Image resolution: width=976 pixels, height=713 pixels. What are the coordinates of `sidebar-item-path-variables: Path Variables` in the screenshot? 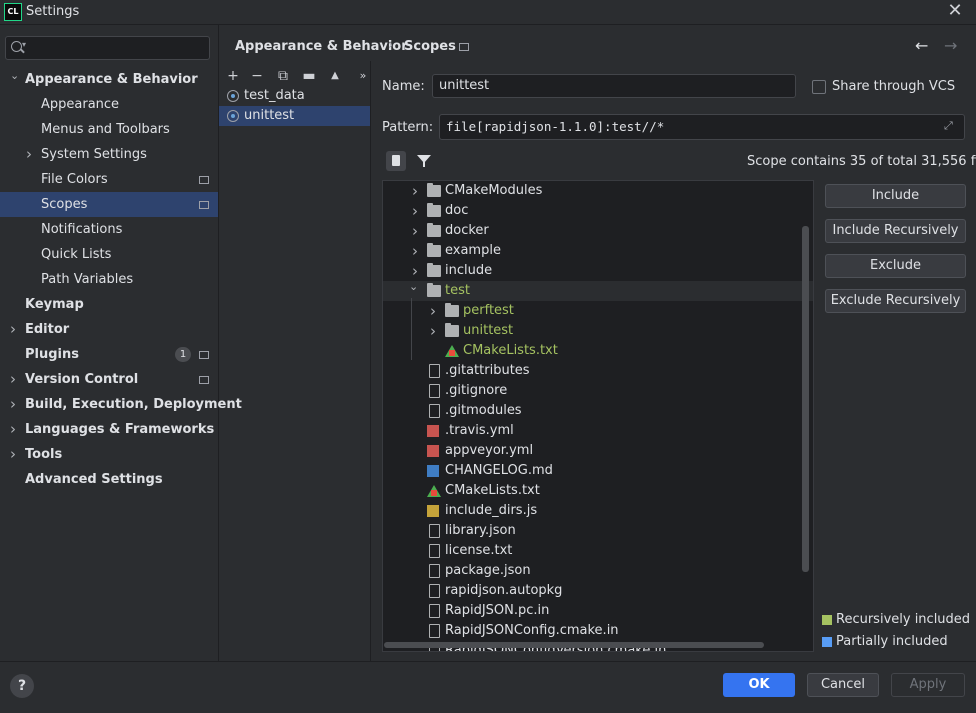 It's located at (109, 279).